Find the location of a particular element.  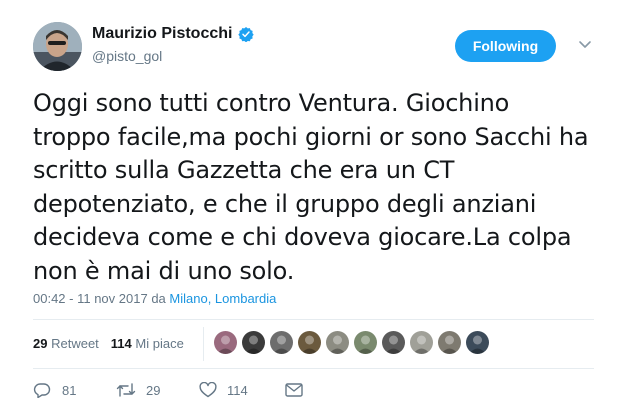

author-avatar is located at coordinates (57, 46).